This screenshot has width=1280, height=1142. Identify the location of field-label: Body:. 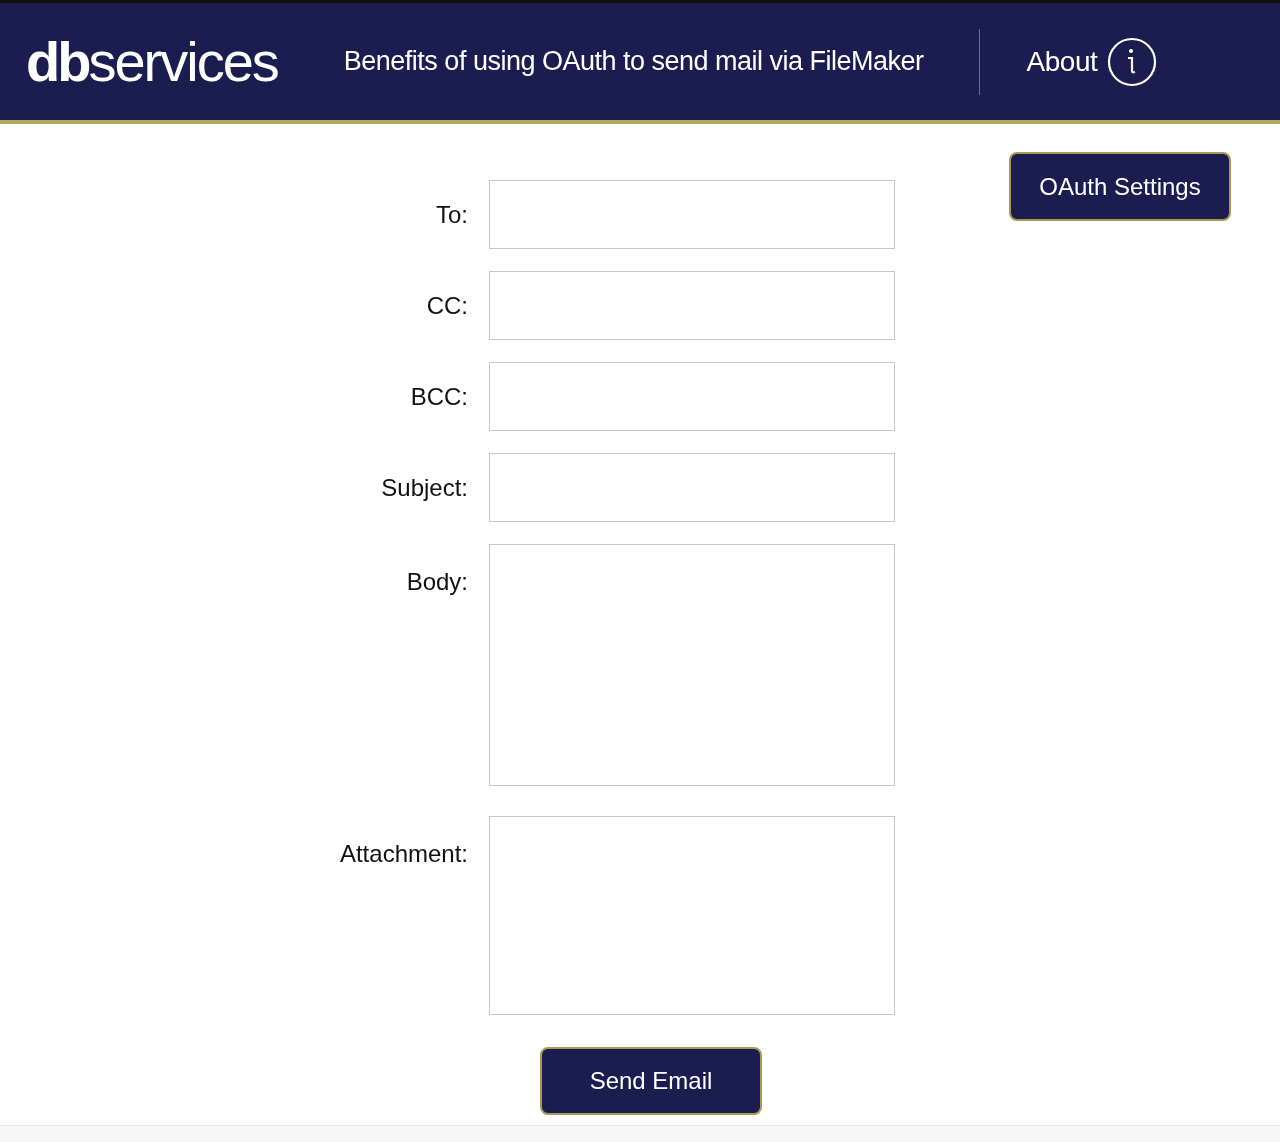
(436, 582).